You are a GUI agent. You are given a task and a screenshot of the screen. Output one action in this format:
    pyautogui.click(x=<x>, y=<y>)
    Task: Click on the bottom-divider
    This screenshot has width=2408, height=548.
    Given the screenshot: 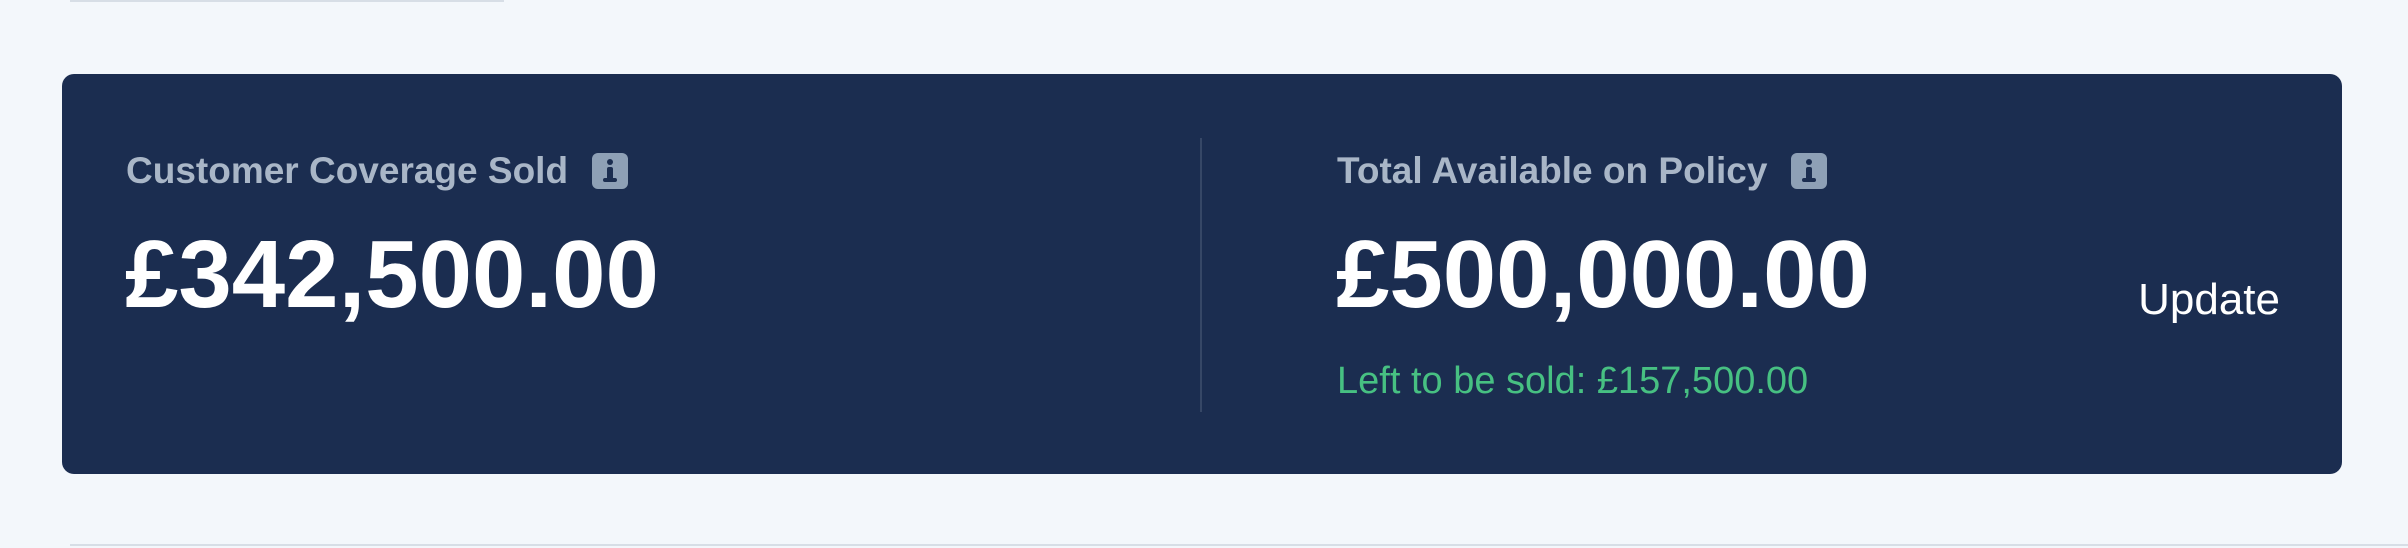 What is the action you would take?
    pyautogui.click(x=1239, y=545)
    